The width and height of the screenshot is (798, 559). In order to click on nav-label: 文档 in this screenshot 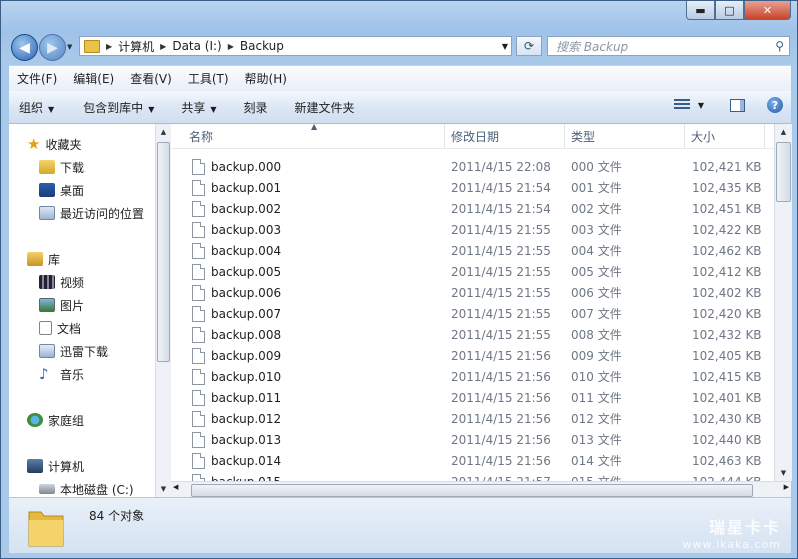, I will do `click(69, 328)`.